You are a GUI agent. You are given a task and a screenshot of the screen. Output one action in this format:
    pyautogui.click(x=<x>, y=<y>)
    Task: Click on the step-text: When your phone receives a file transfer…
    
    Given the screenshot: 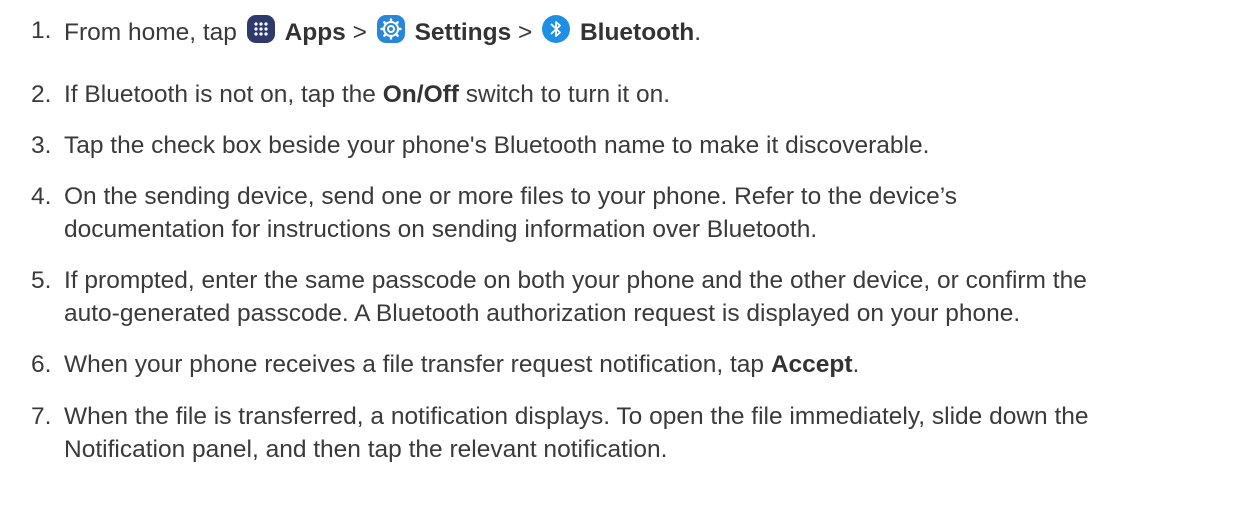 What is the action you would take?
    pyautogui.click(x=644, y=364)
    